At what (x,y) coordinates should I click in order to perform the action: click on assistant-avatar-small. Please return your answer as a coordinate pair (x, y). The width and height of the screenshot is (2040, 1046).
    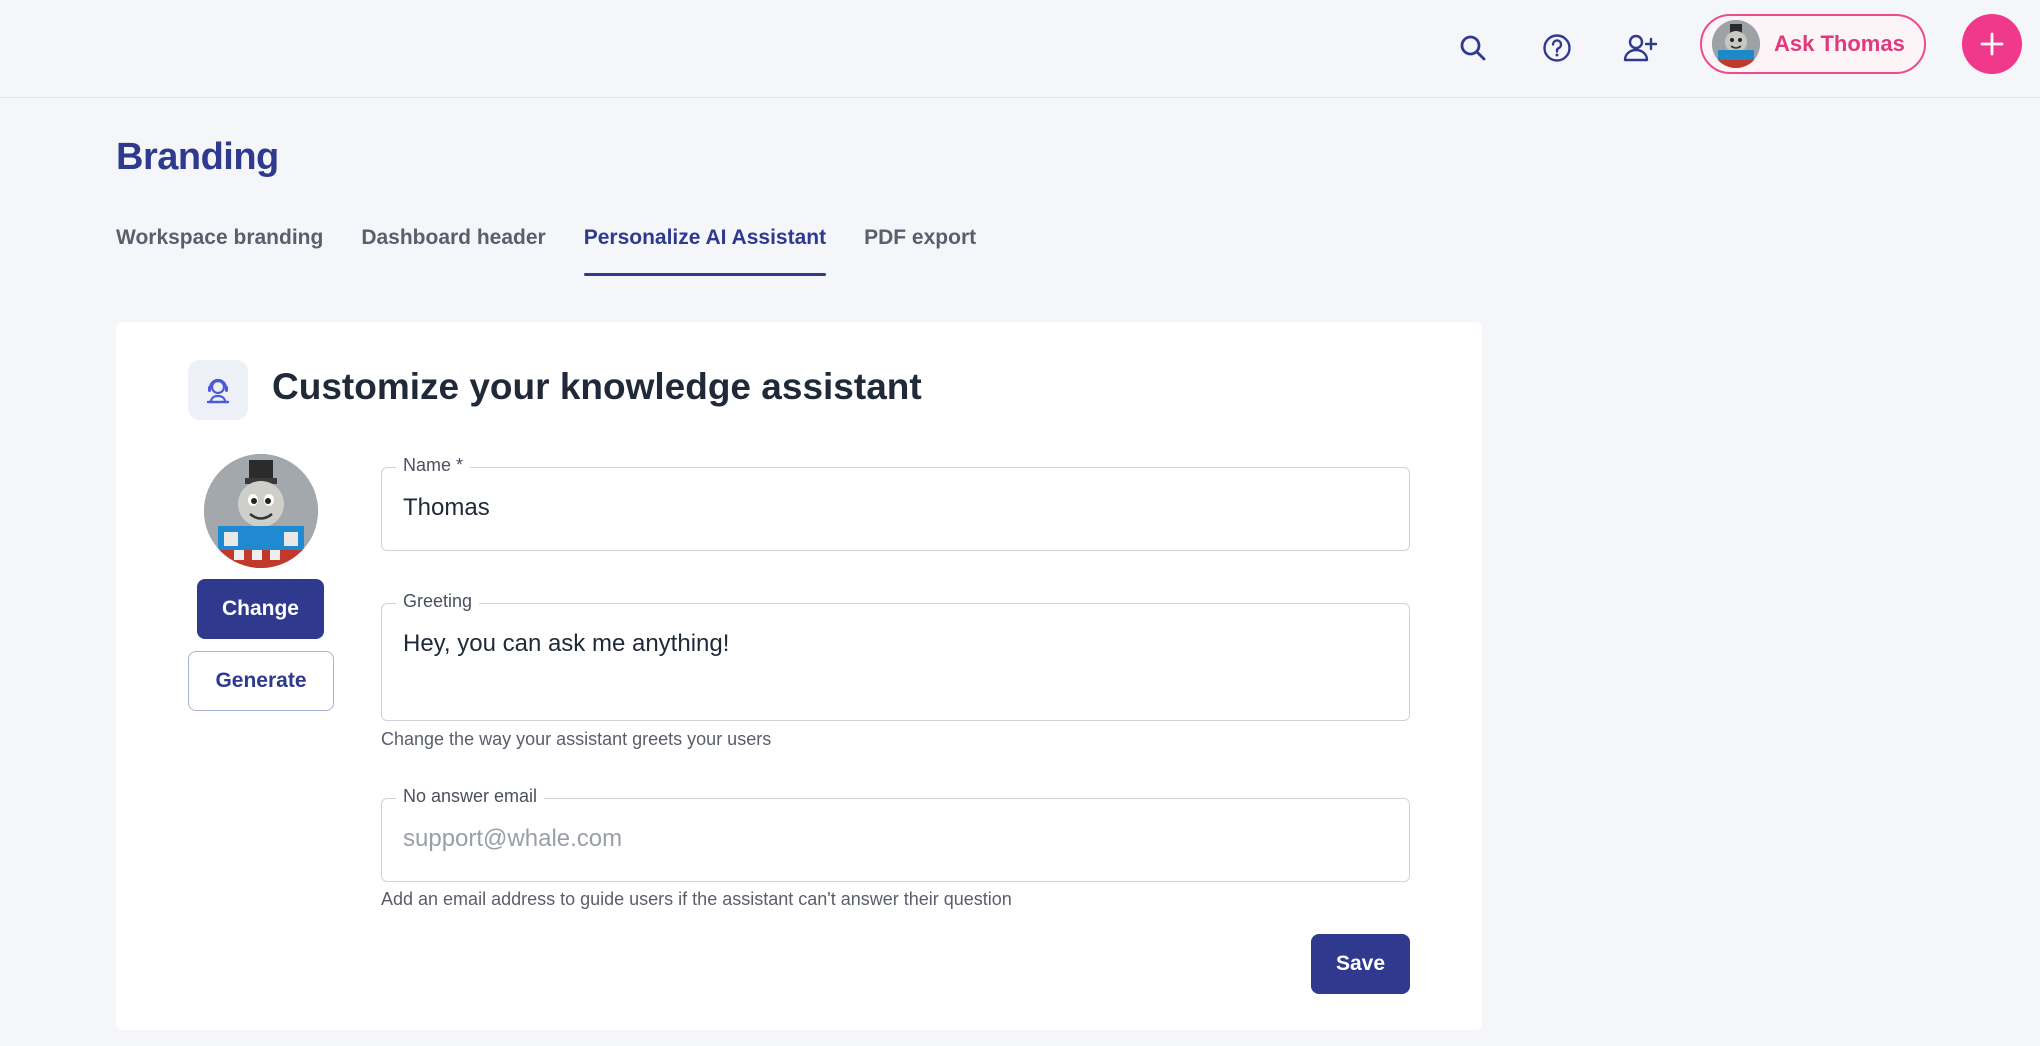
    Looking at the image, I should click on (1736, 44).